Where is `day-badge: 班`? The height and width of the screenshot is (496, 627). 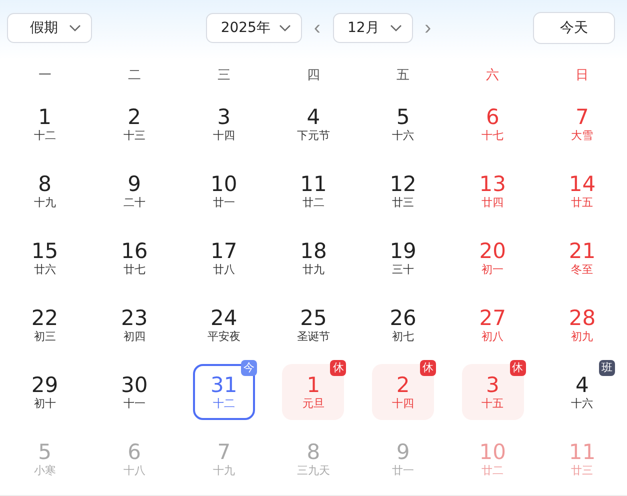 day-badge: 班 is located at coordinates (607, 368).